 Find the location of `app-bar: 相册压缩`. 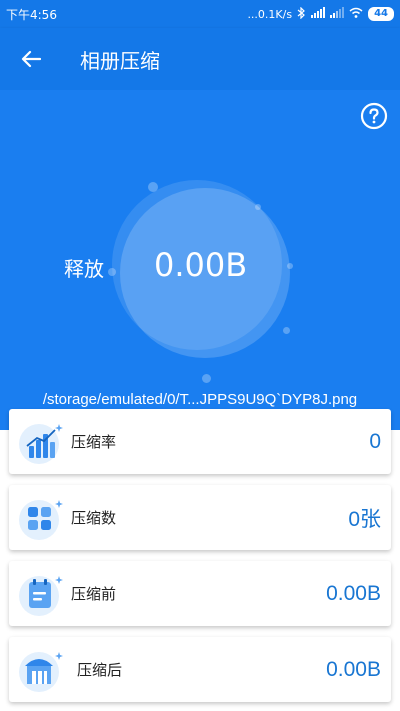

app-bar: 相册压缩 is located at coordinates (200, 59).